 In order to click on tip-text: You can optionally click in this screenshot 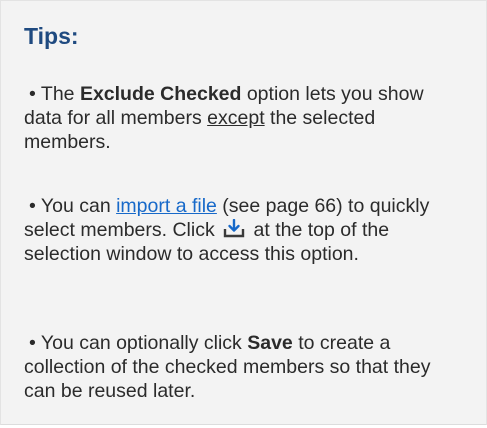, I will do `click(144, 343)`.